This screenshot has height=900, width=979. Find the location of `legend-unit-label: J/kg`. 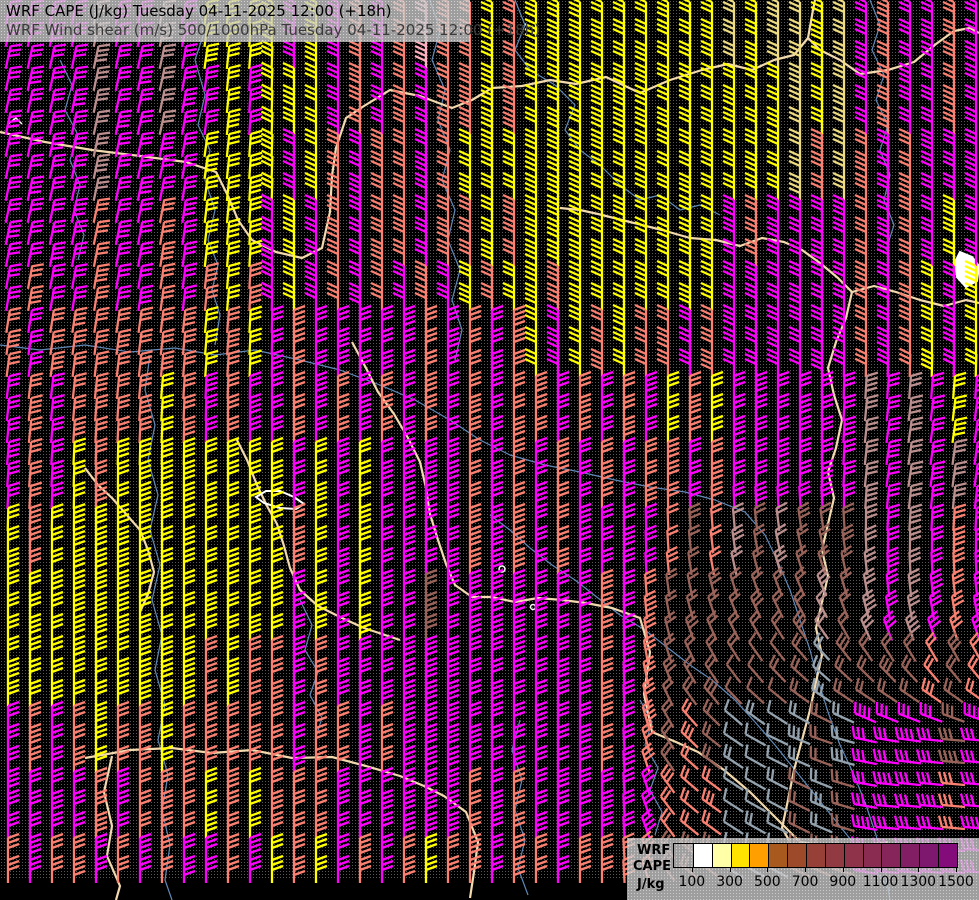

legend-unit-label: J/kg is located at coordinates (651, 884).